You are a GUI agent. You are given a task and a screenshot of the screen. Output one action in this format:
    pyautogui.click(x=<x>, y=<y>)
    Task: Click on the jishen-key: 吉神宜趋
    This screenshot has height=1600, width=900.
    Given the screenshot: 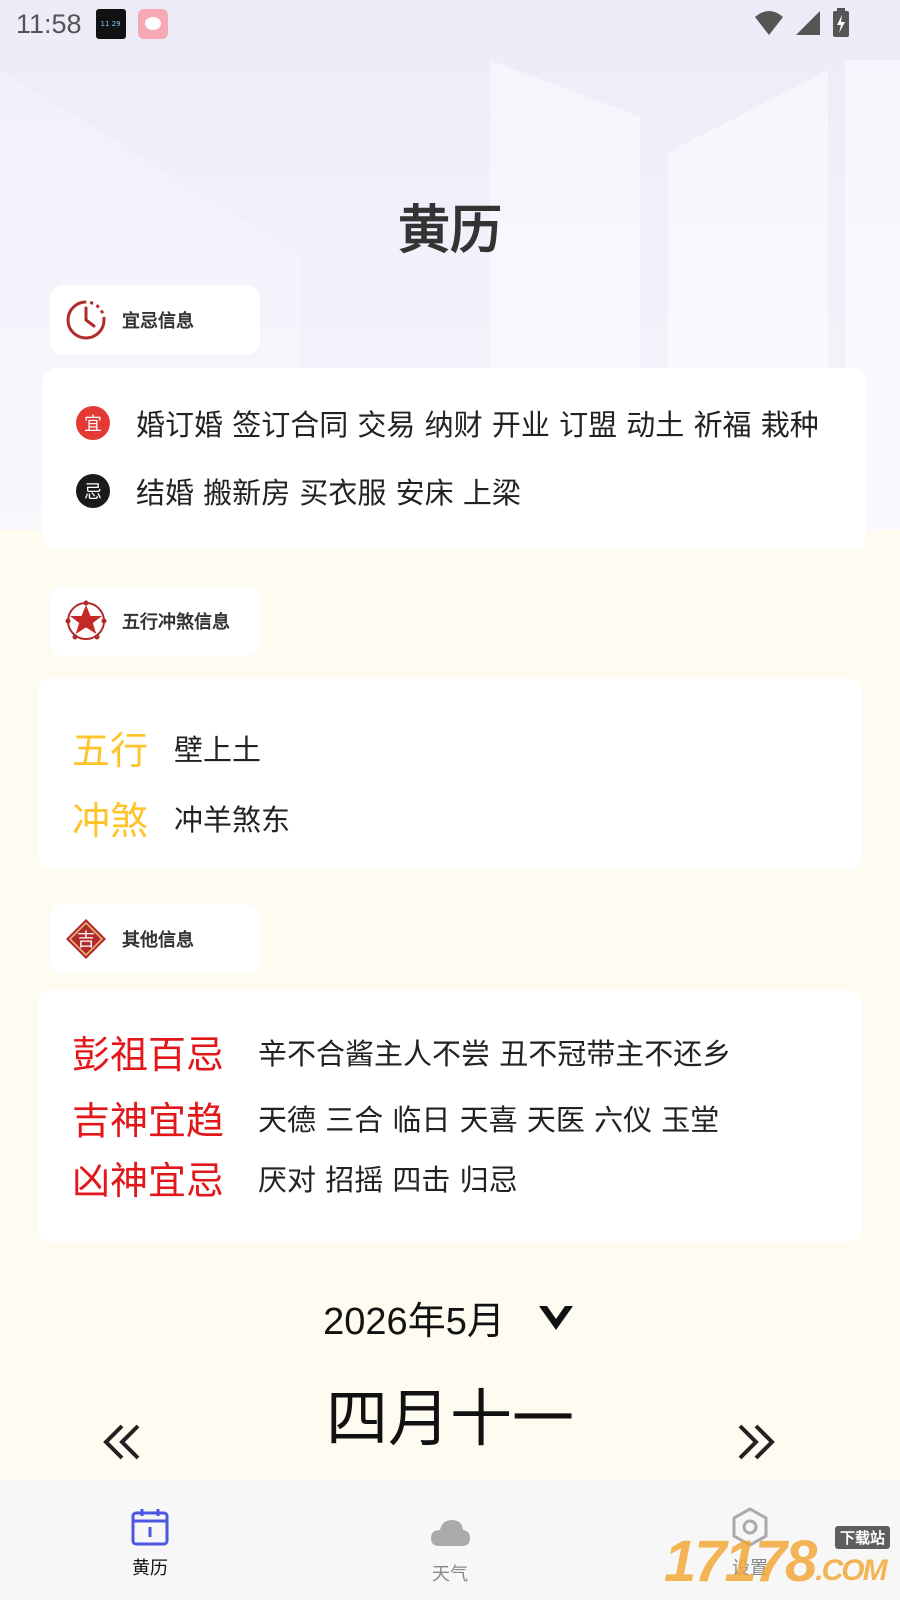 What is the action you would take?
    pyautogui.click(x=148, y=1121)
    